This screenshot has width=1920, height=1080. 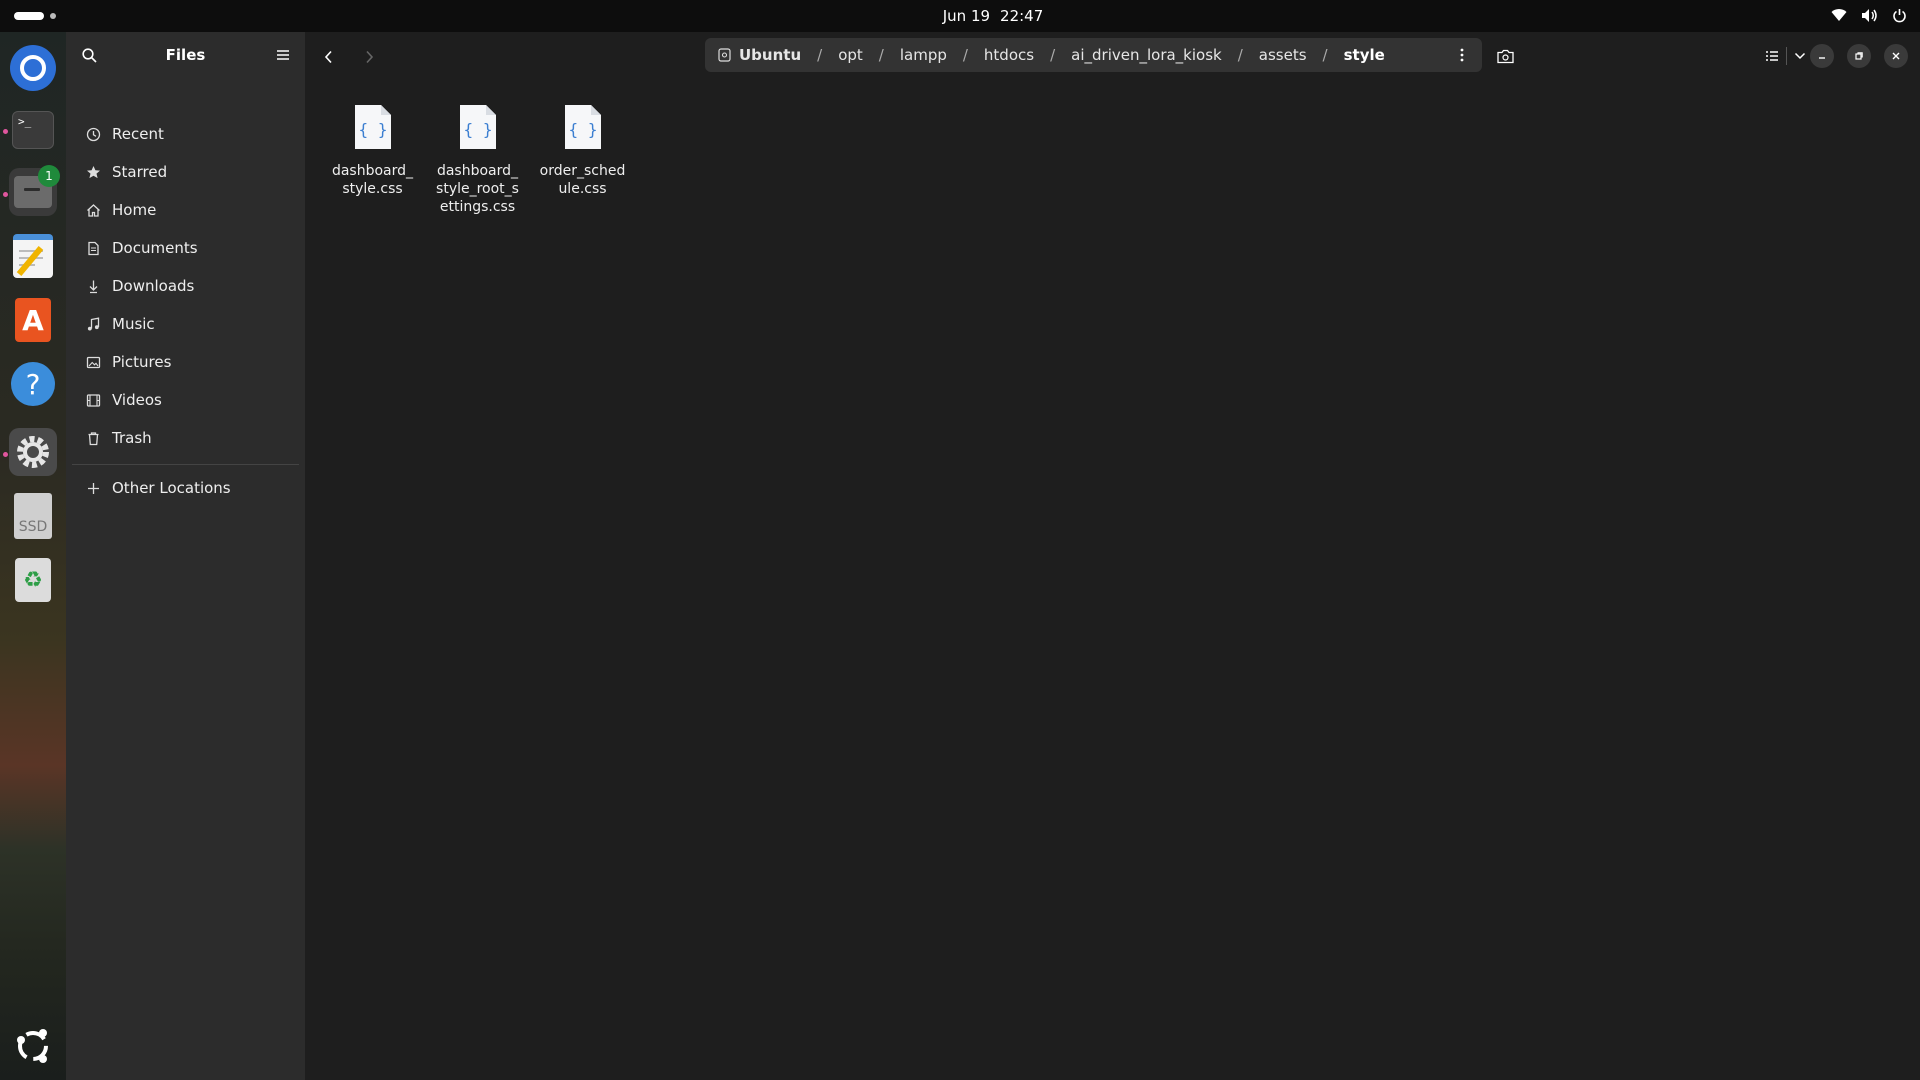 I want to click on power-icon, so click(x=1899, y=15).